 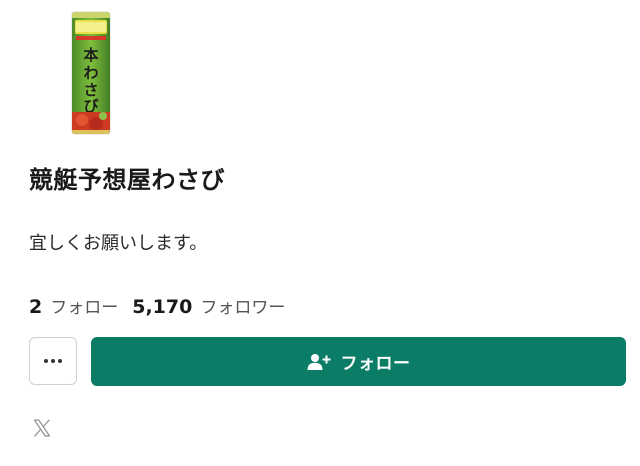 I want to click on follow-button: フォロー, so click(x=358, y=361).